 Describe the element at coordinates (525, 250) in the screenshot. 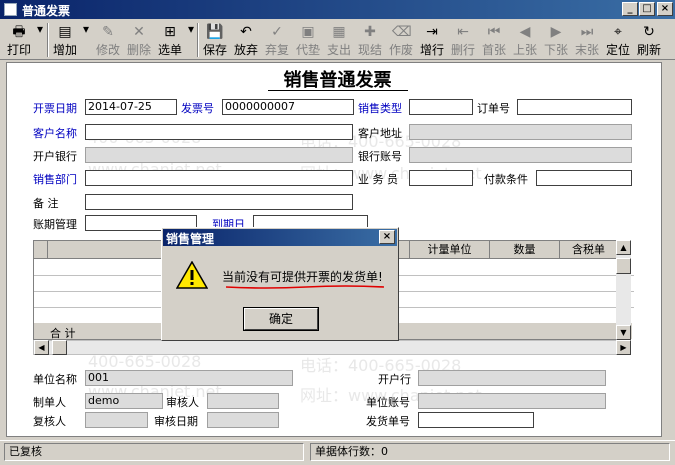

I see `grid-header-quantity: 数量` at that location.